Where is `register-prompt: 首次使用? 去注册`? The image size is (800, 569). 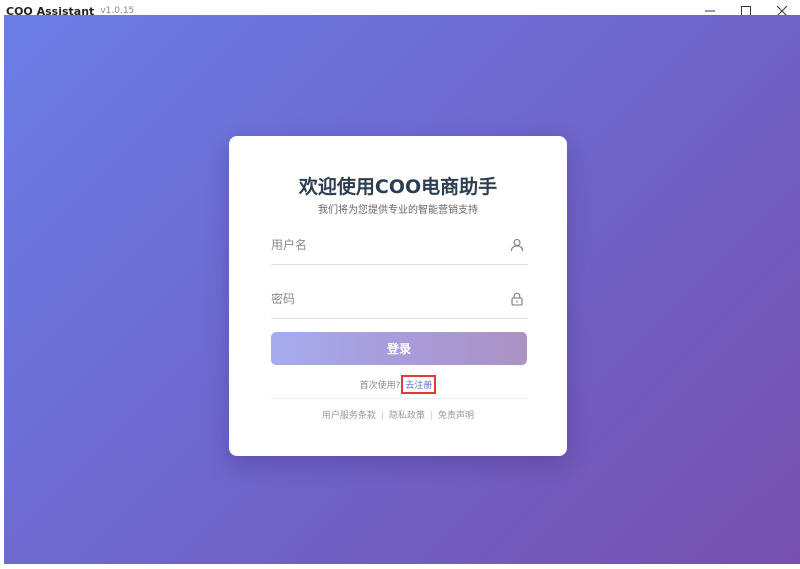
register-prompt: 首次使用? 去注册 is located at coordinates (398, 384).